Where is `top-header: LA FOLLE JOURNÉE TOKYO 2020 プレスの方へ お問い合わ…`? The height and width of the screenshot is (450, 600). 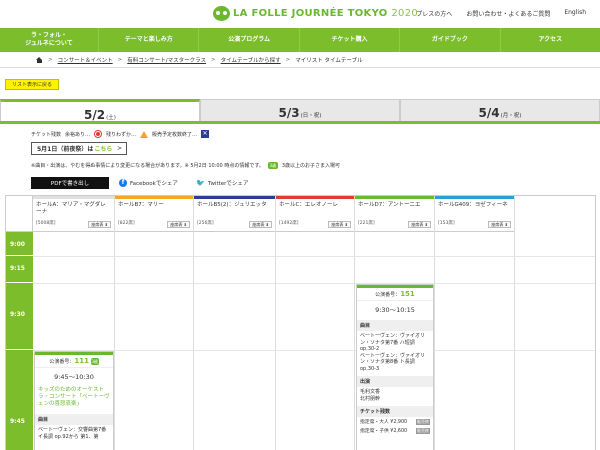
top-header: LA FOLLE JOURNÉE TOKYO 2020 プレスの方へ お問い合わ… is located at coordinates (300, 14).